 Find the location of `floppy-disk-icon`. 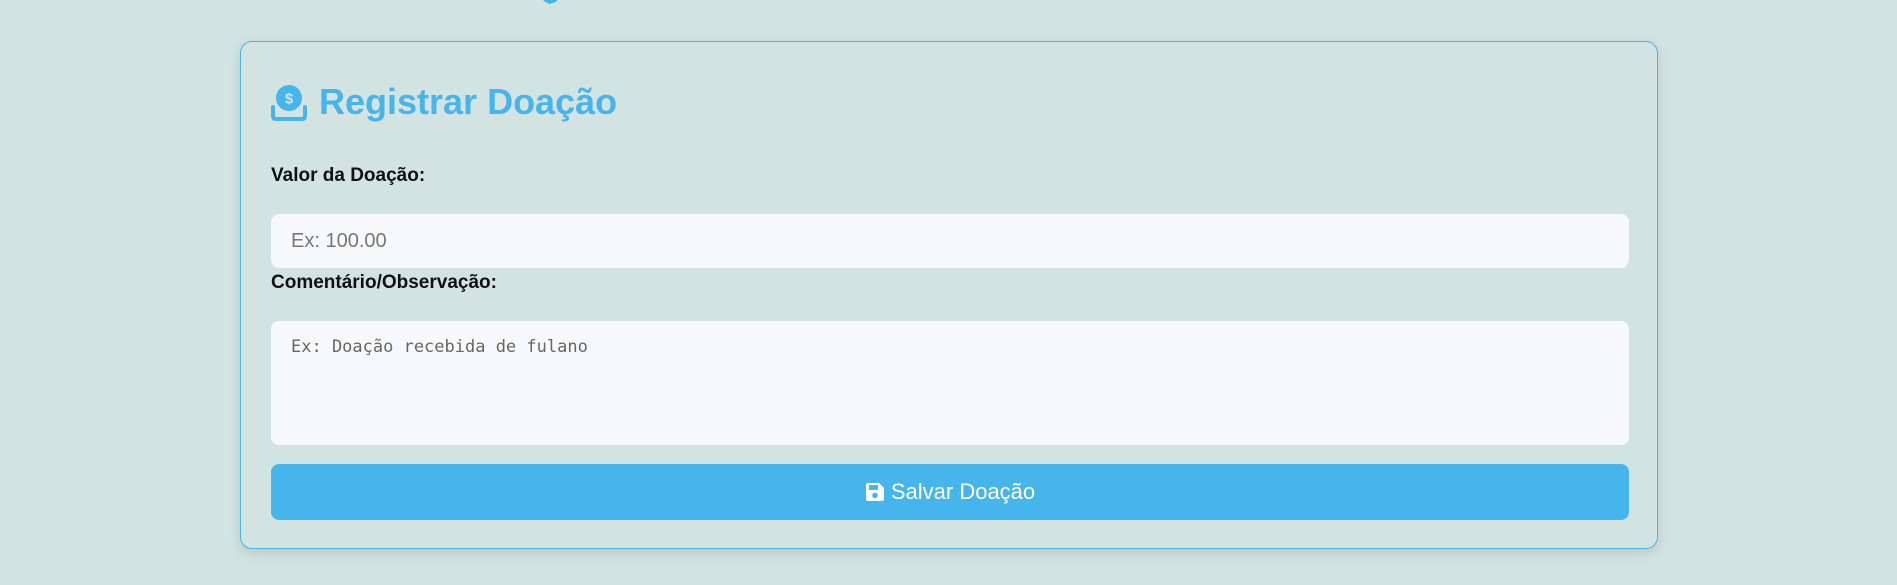

floppy-disk-icon is located at coordinates (874, 492).